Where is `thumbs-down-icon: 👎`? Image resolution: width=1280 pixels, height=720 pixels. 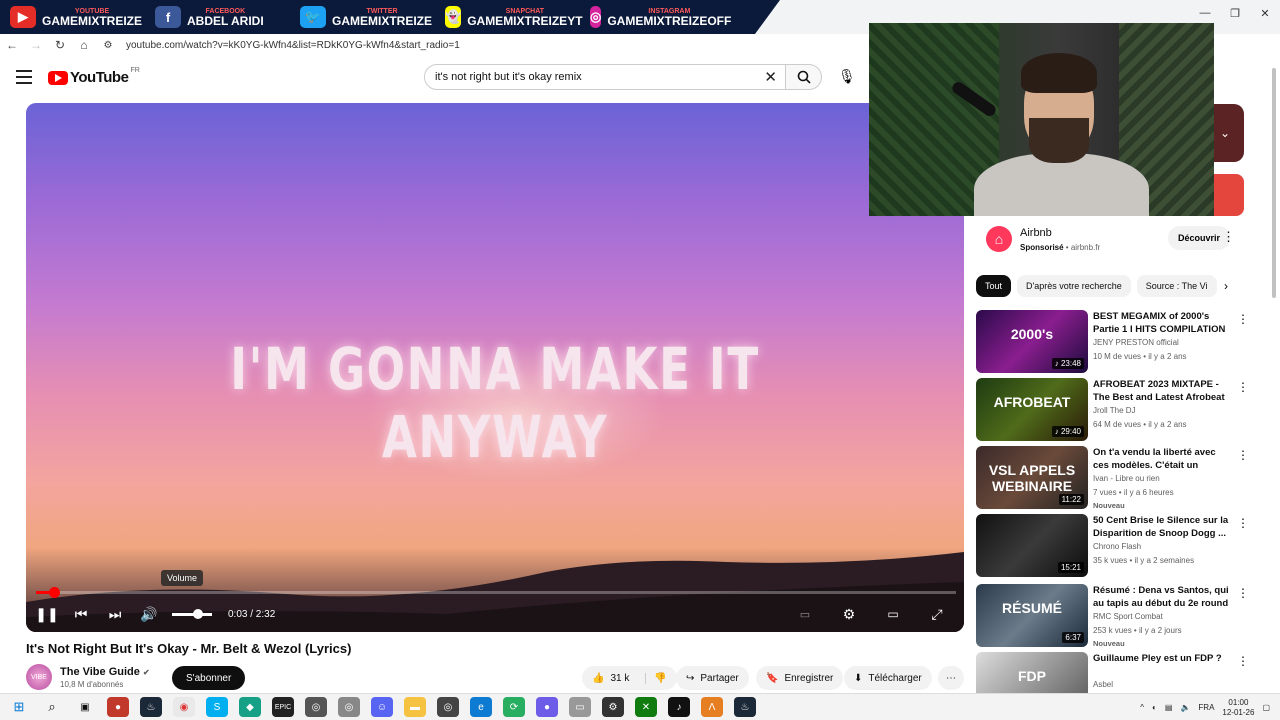 thumbs-down-icon: 👎 is located at coordinates (656, 678).